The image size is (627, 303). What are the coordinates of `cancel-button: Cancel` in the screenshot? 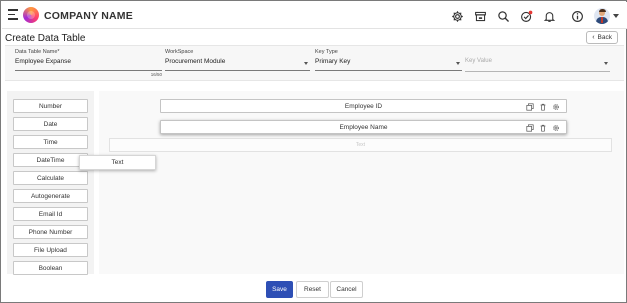 It's located at (346, 289).